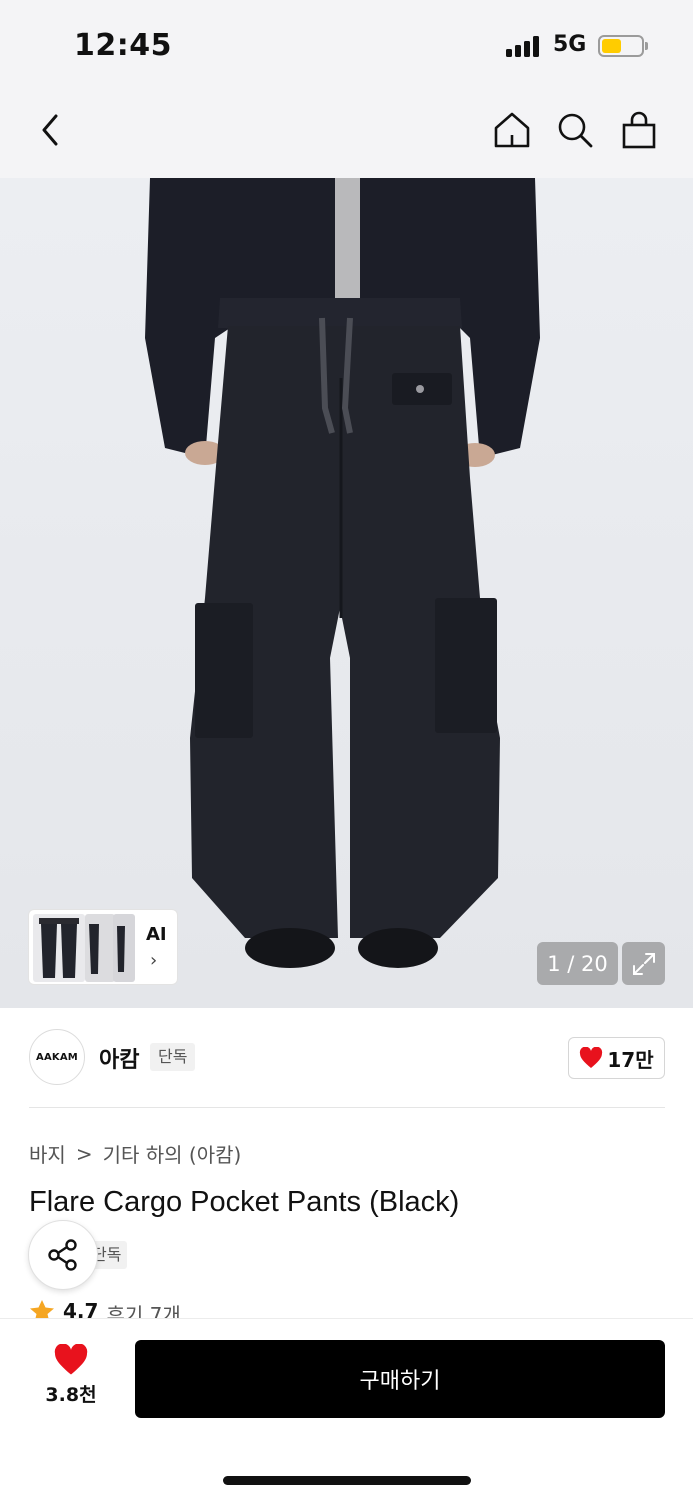  Describe the element at coordinates (84, 1153) in the screenshot. I see `chevron-right-icon: >` at that location.